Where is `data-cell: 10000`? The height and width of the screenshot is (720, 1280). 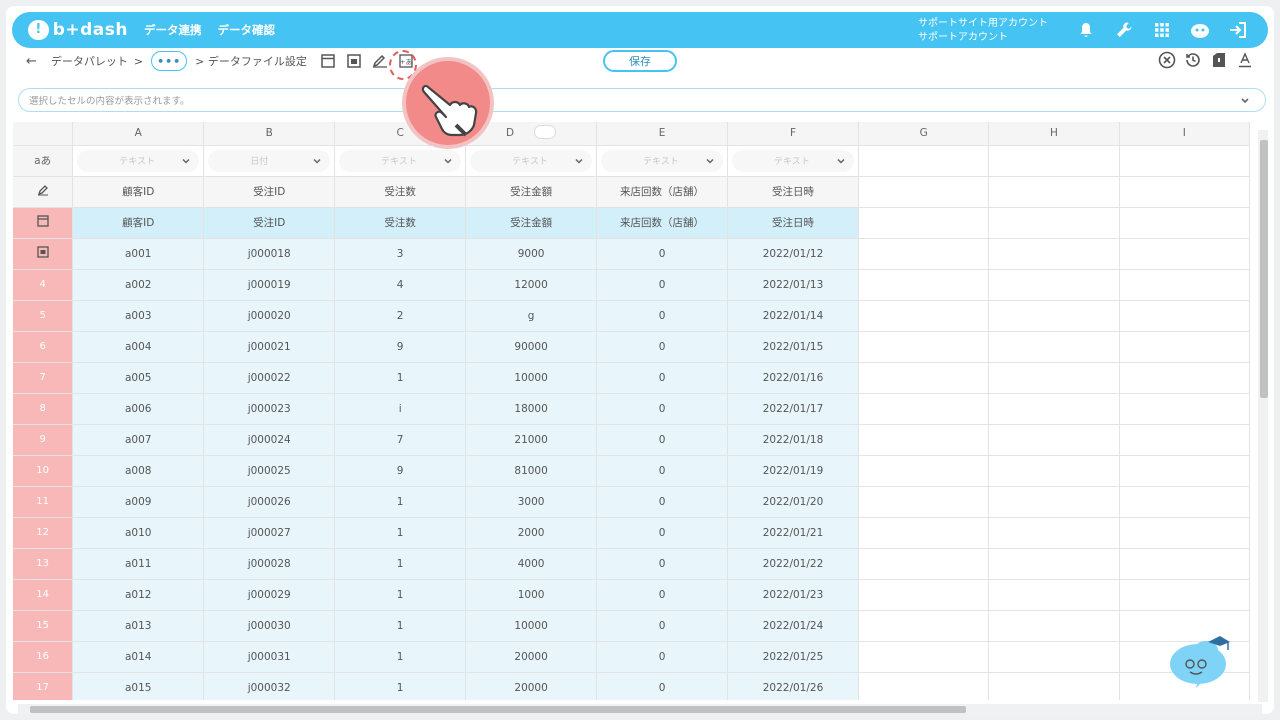 data-cell: 10000 is located at coordinates (531, 626).